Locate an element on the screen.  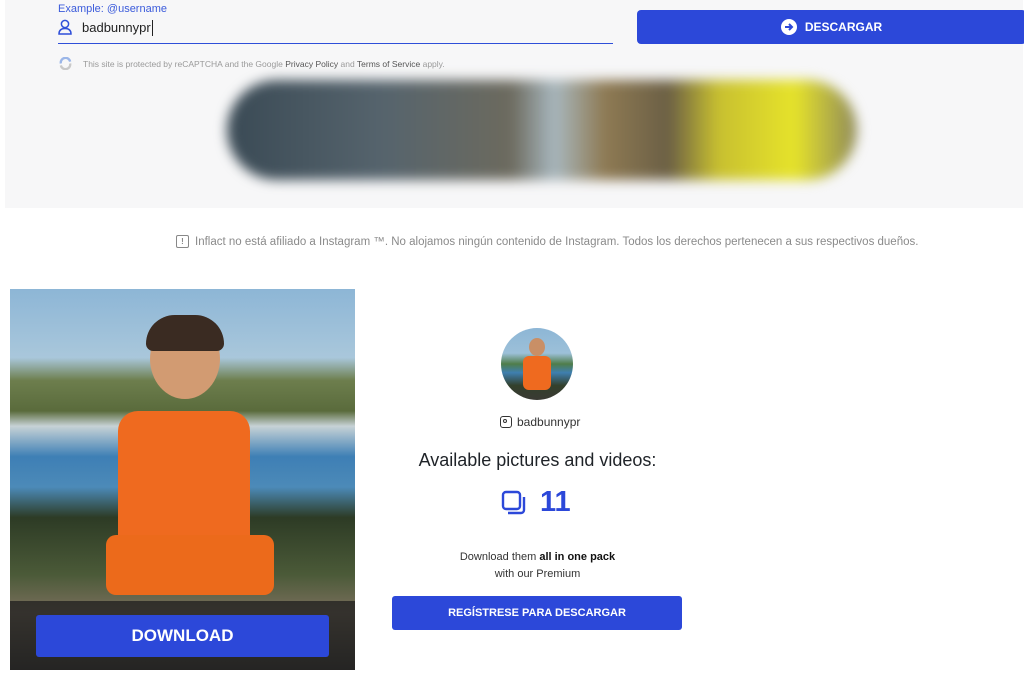
available-title: Available pictures and videos: is located at coordinates (537, 460).